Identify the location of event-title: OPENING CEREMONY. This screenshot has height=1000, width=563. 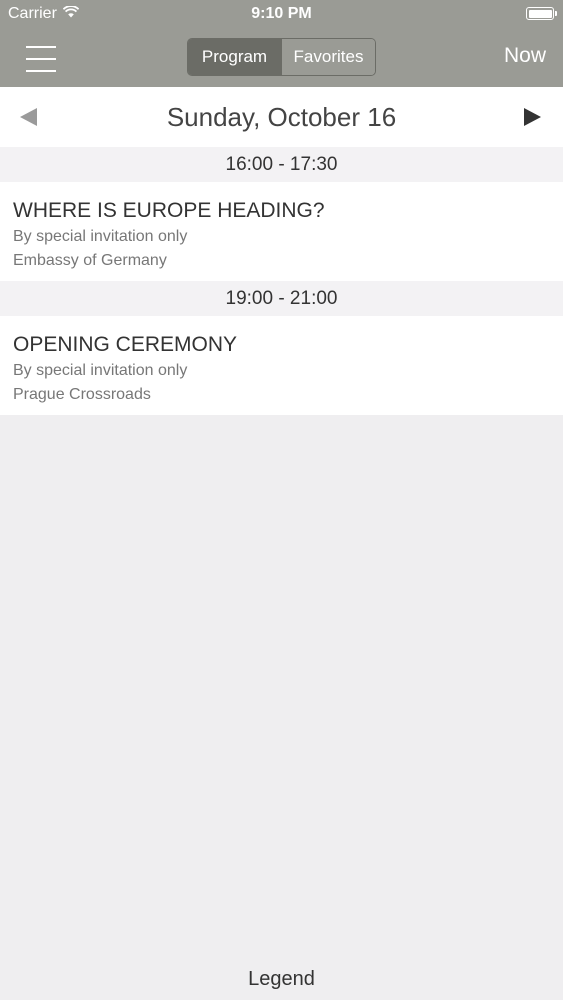
(125, 344).